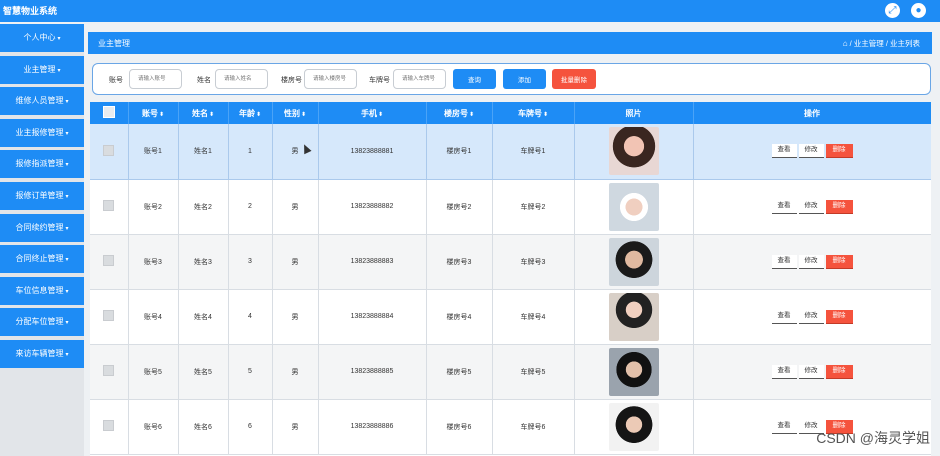  Describe the element at coordinates (510, 152) in the screenshot. I see `table-row: 账号1 姓名1 1 男 13823888881 楼房号1 车牌号1 查看 修改 删除` at that location.